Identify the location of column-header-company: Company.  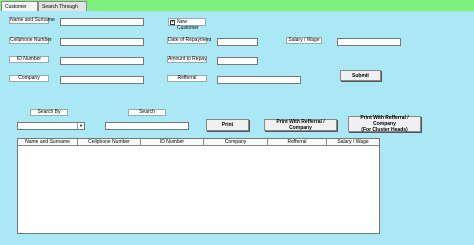
(236, 142).